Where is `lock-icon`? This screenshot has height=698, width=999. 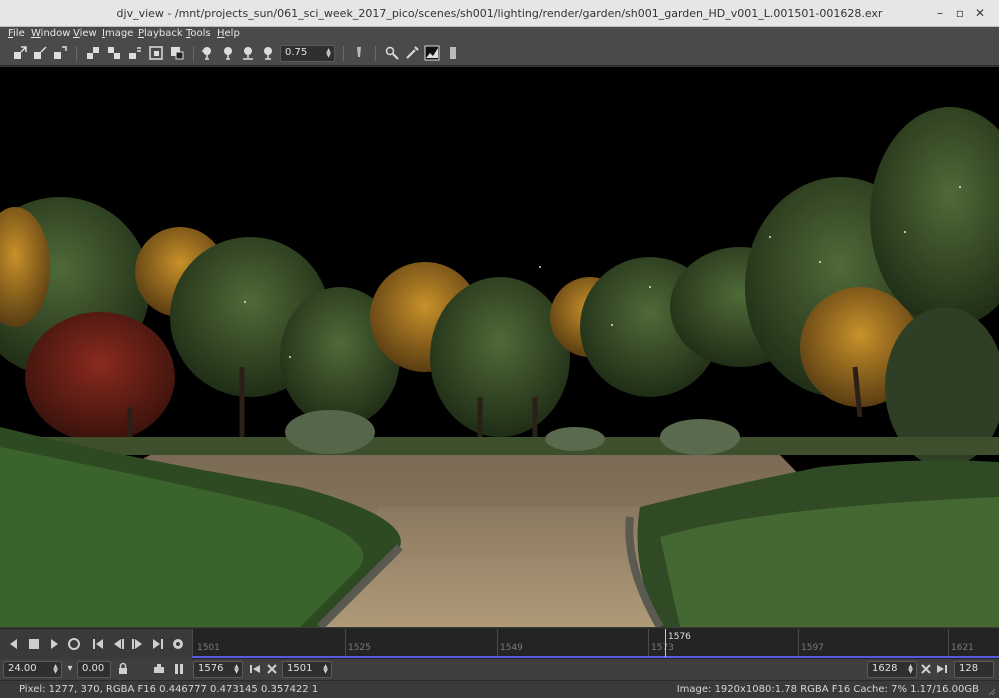 lock-icon is located at coordinates (123, 669).